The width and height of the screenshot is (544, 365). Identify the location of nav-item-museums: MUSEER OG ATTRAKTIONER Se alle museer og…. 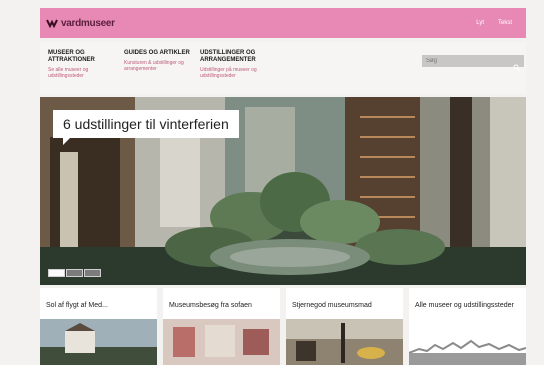
(85, 64).